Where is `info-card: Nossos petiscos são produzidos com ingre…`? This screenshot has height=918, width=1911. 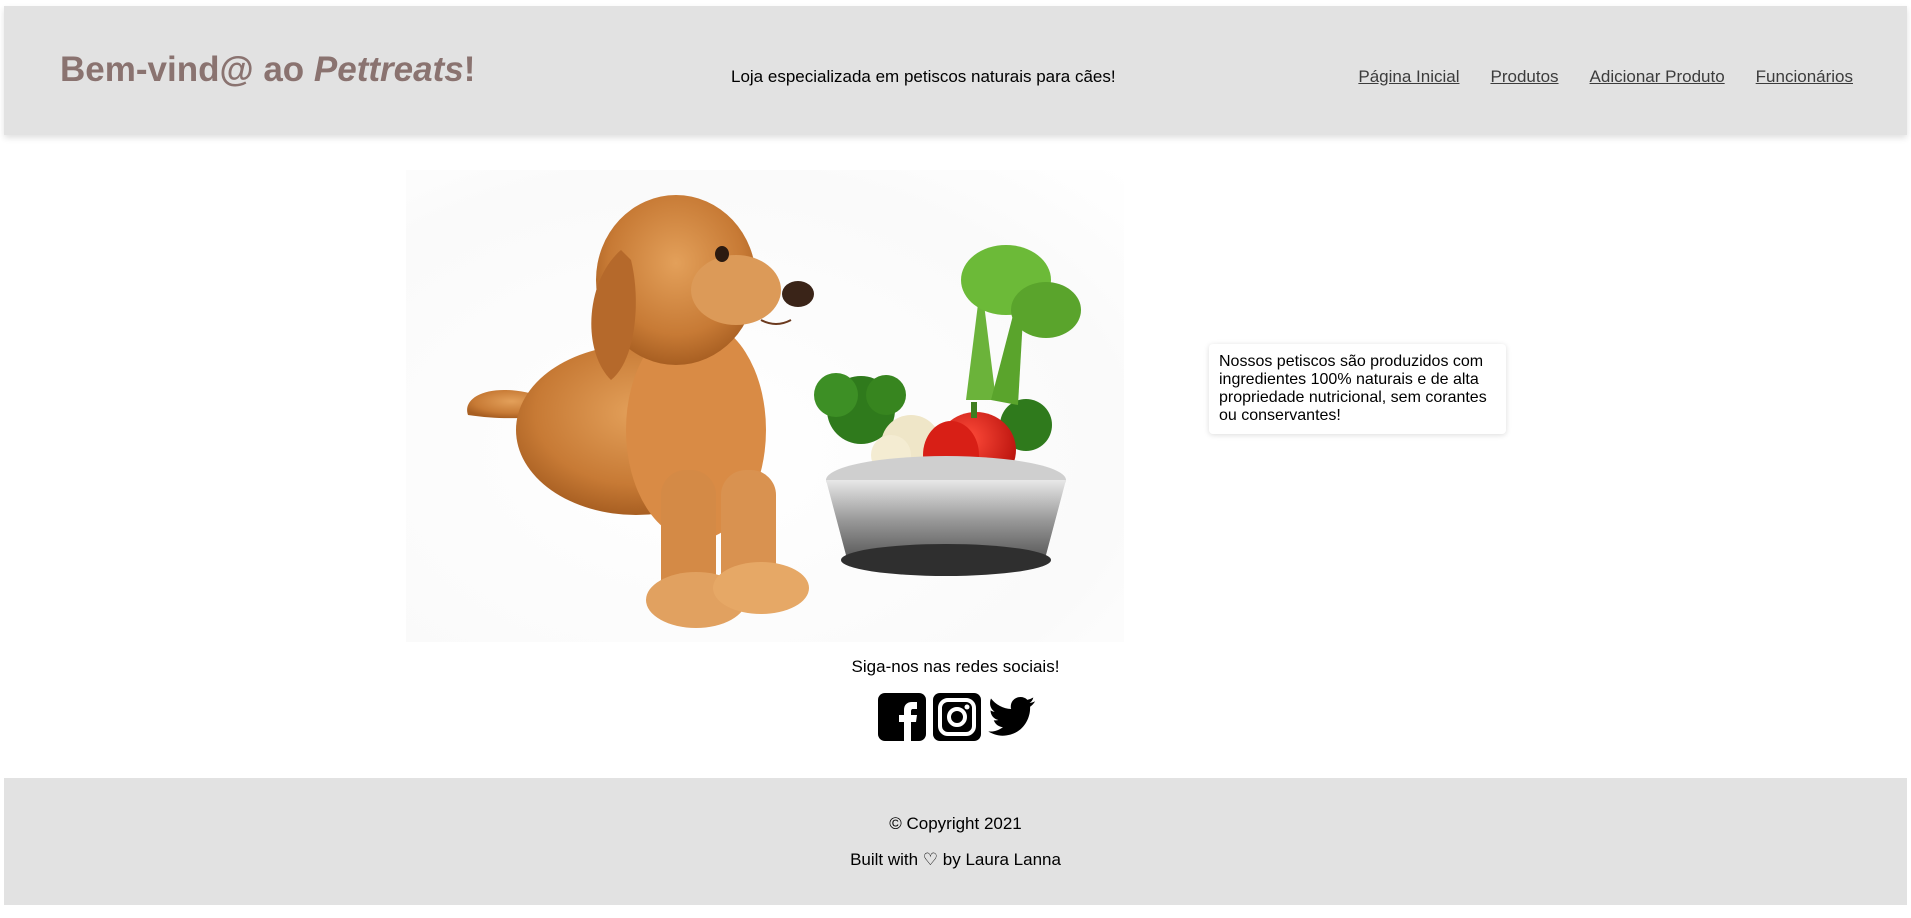
info-card: Nossos petiscos são produzidos com ingre… is located at coordinates (1357, 389).